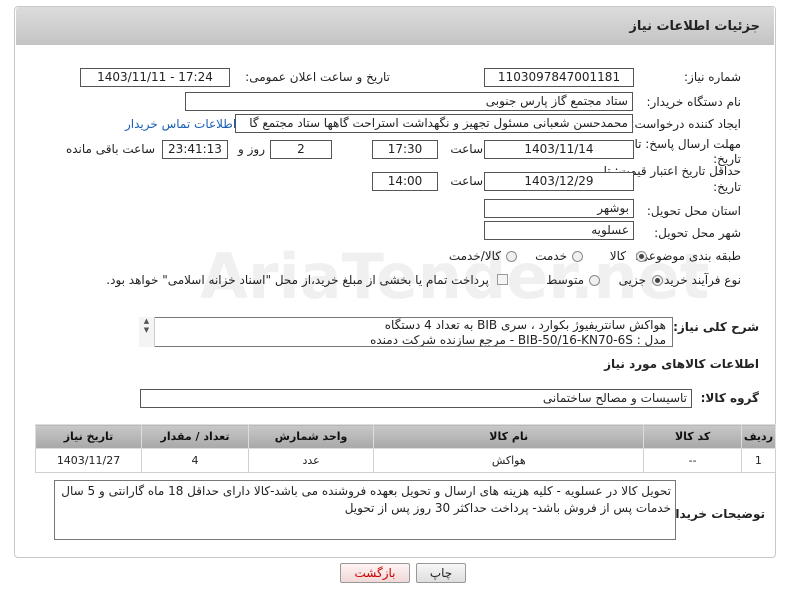 The width and height of the screenshot is (789, 598). I want to click on days-remaining-field: 2, so click(301, 149).